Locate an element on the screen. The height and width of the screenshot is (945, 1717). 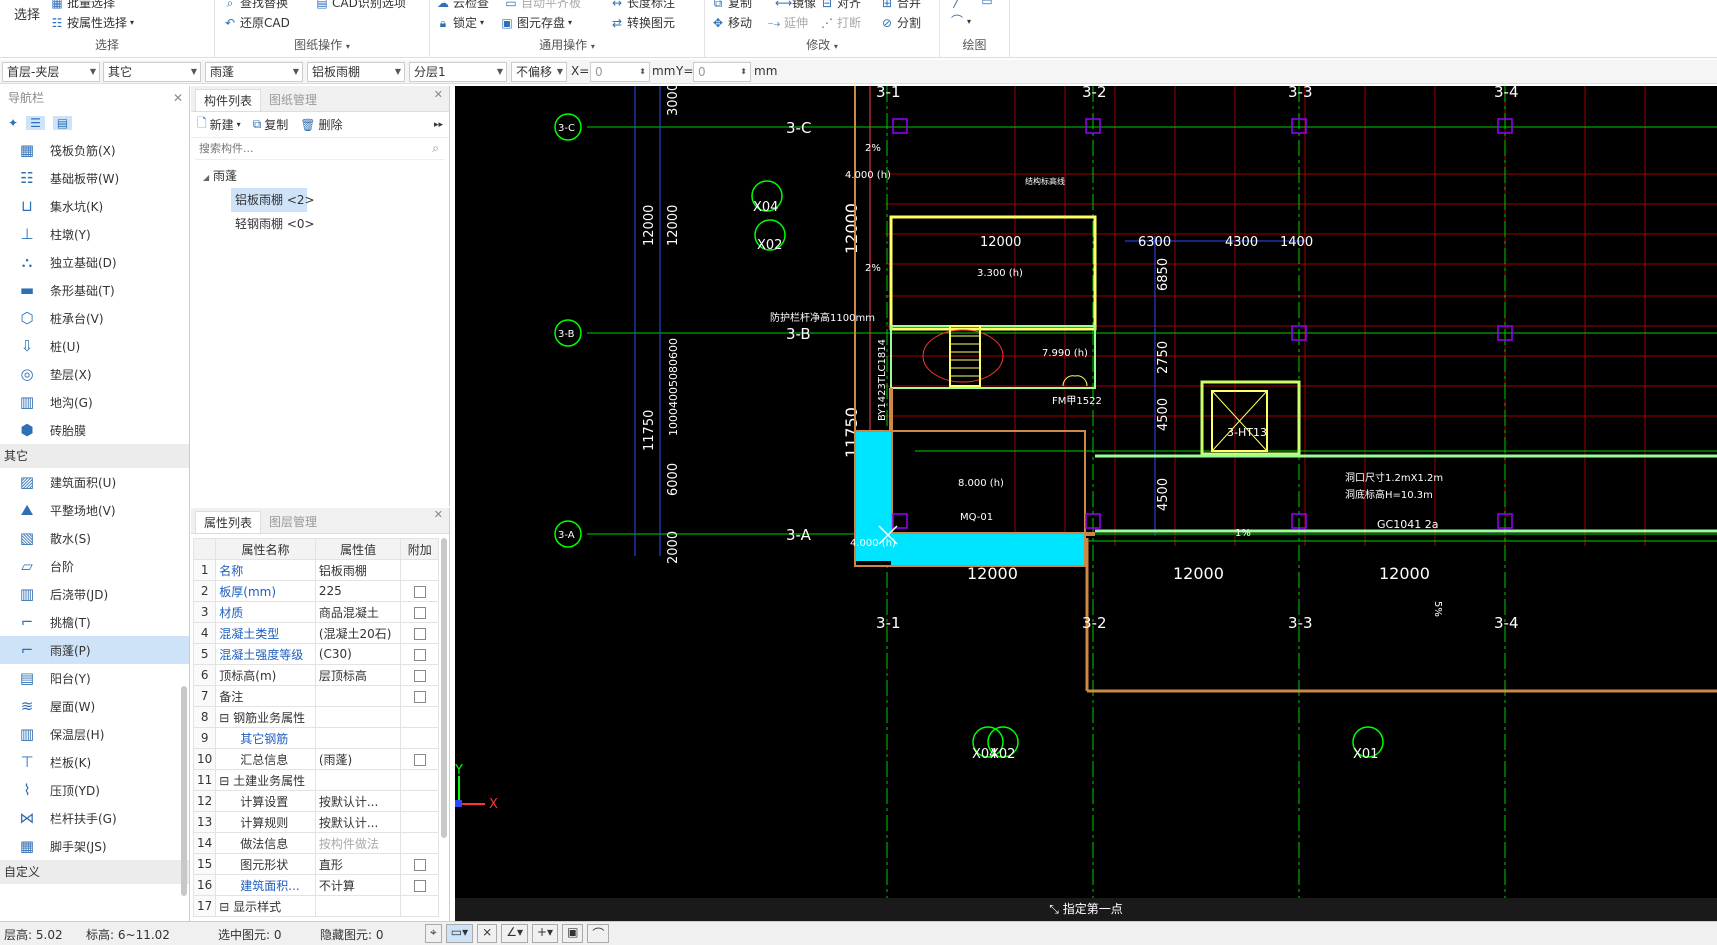
sidebar-item: ☷ 基础板带(W) is located at coordinates (94, 178).